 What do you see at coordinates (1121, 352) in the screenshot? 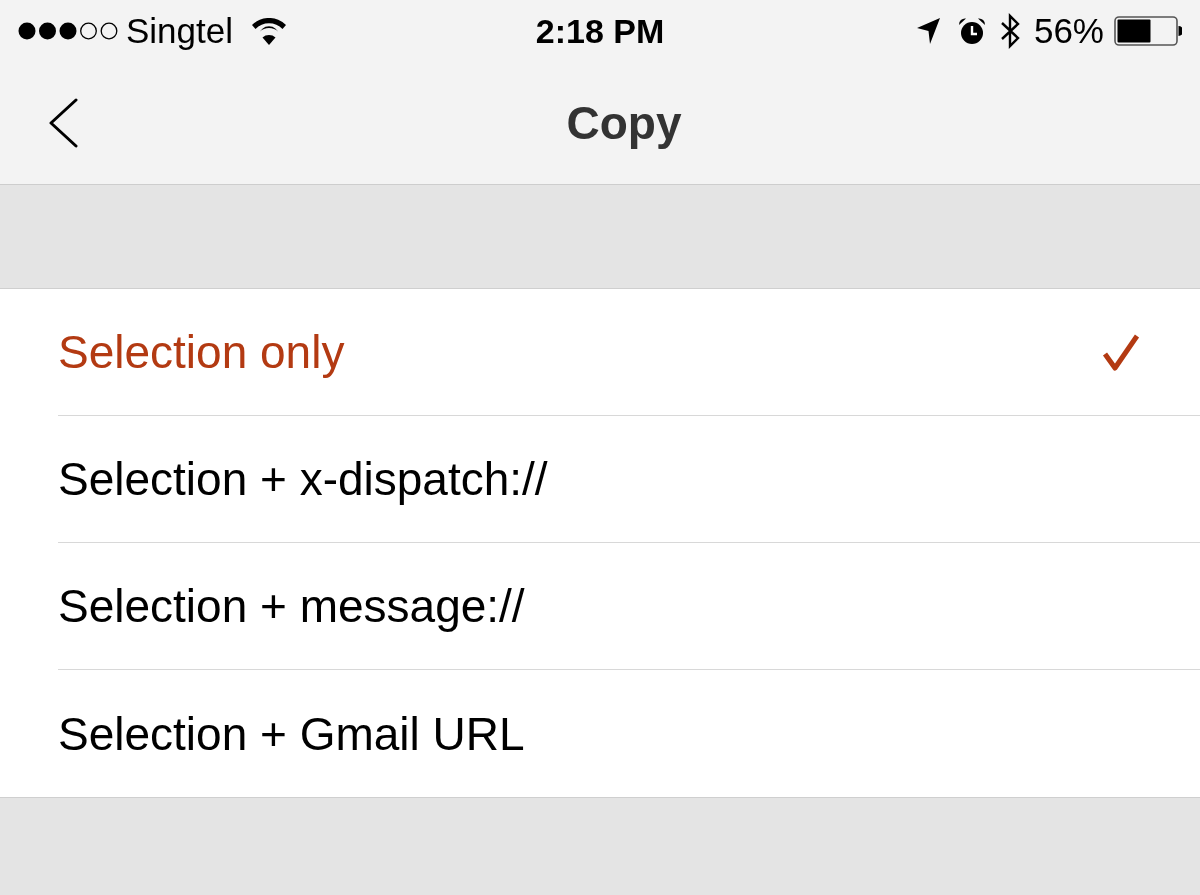
I see `checkmark-icon` at bounding box center [1121, 352].